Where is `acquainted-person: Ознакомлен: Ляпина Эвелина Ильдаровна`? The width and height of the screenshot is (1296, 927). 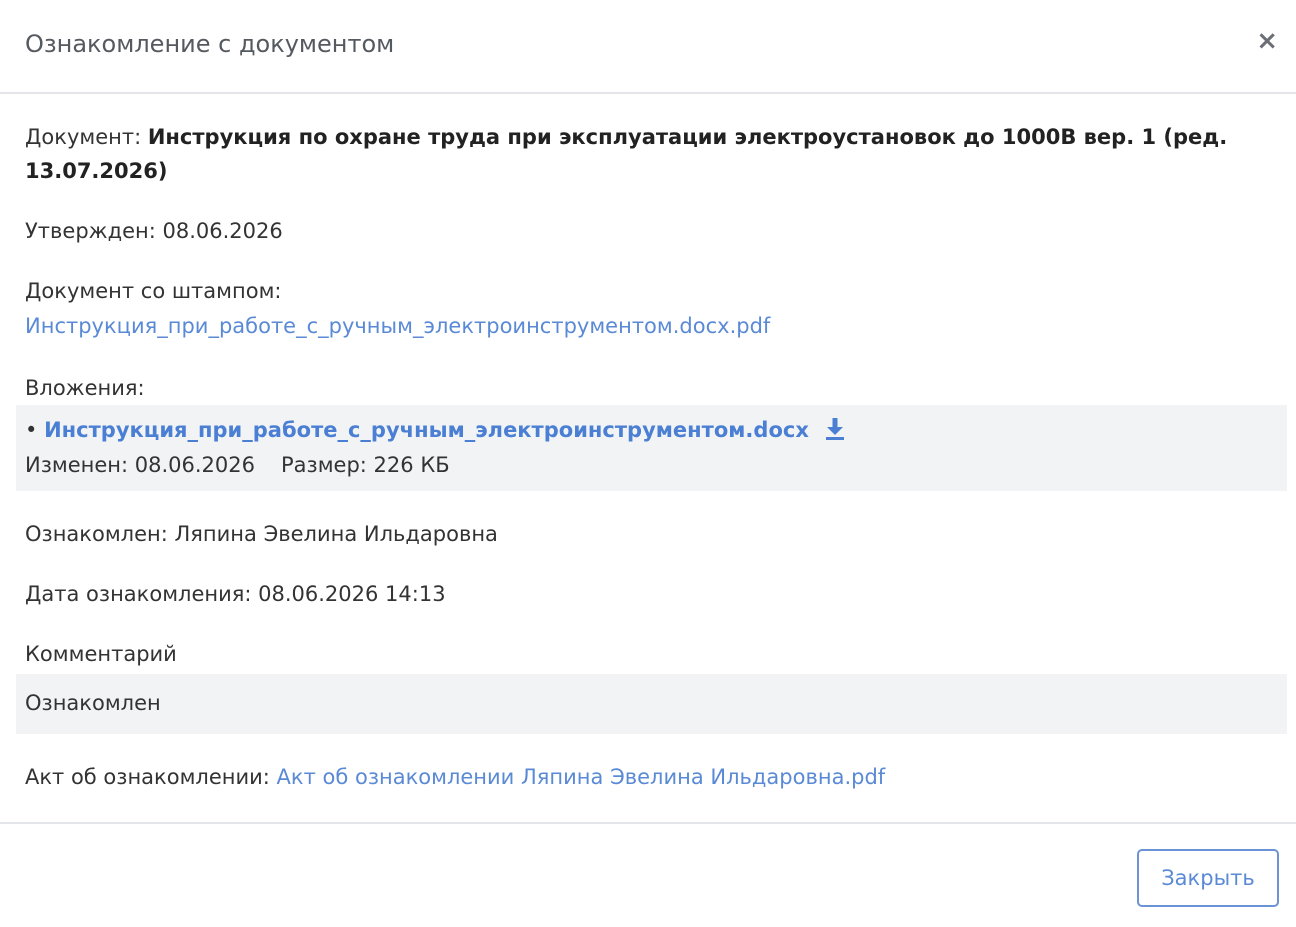 acquainted-person: Ознакомлен: Ляпина Эвелина Ильдаровна is located at coordinates (261, 534).